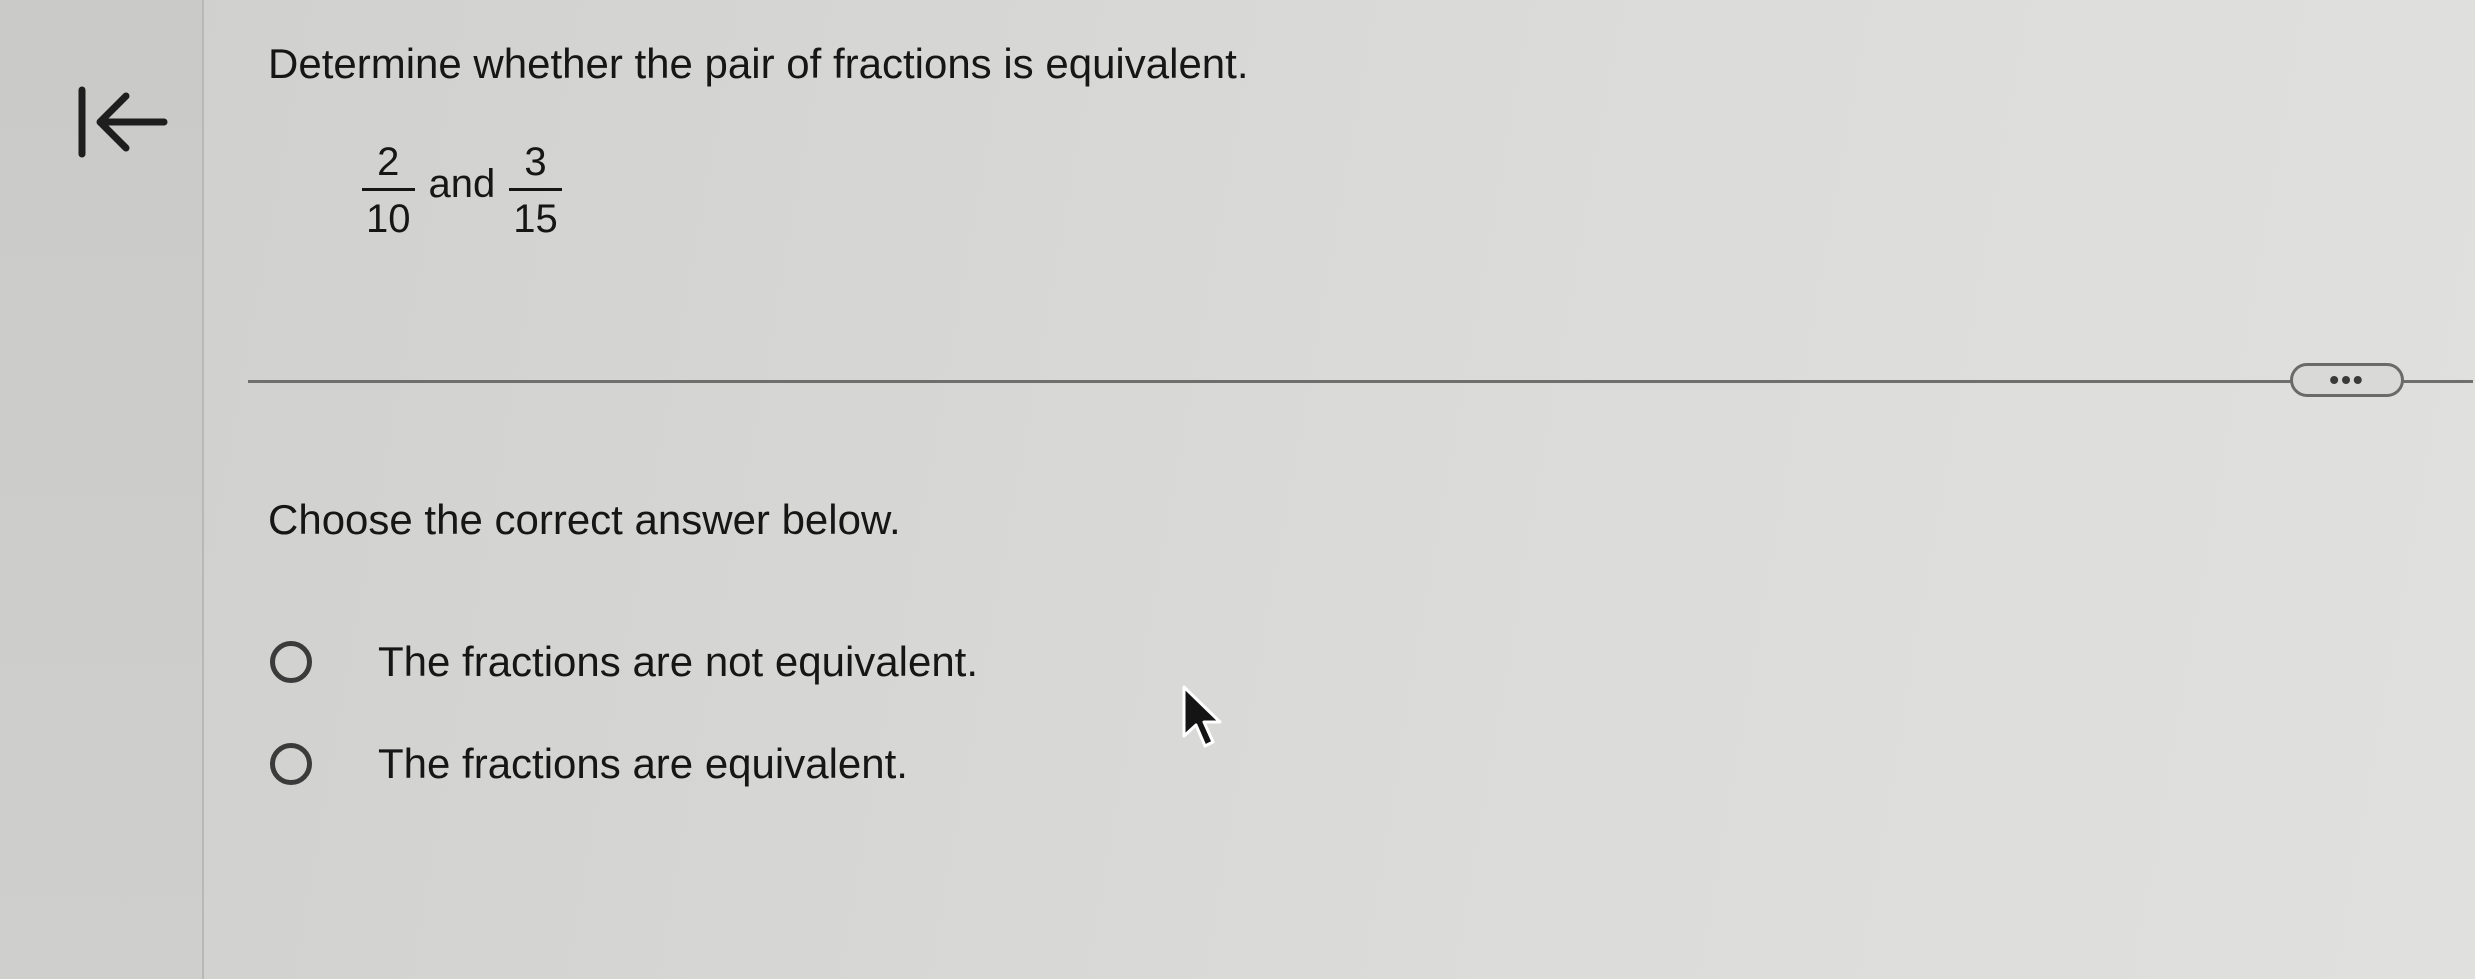  What do you see at coordinates (584, 519) in the screenshot?
I see `answer-prompt: Choose the correct answer below.` at bounding box center [584, 519].